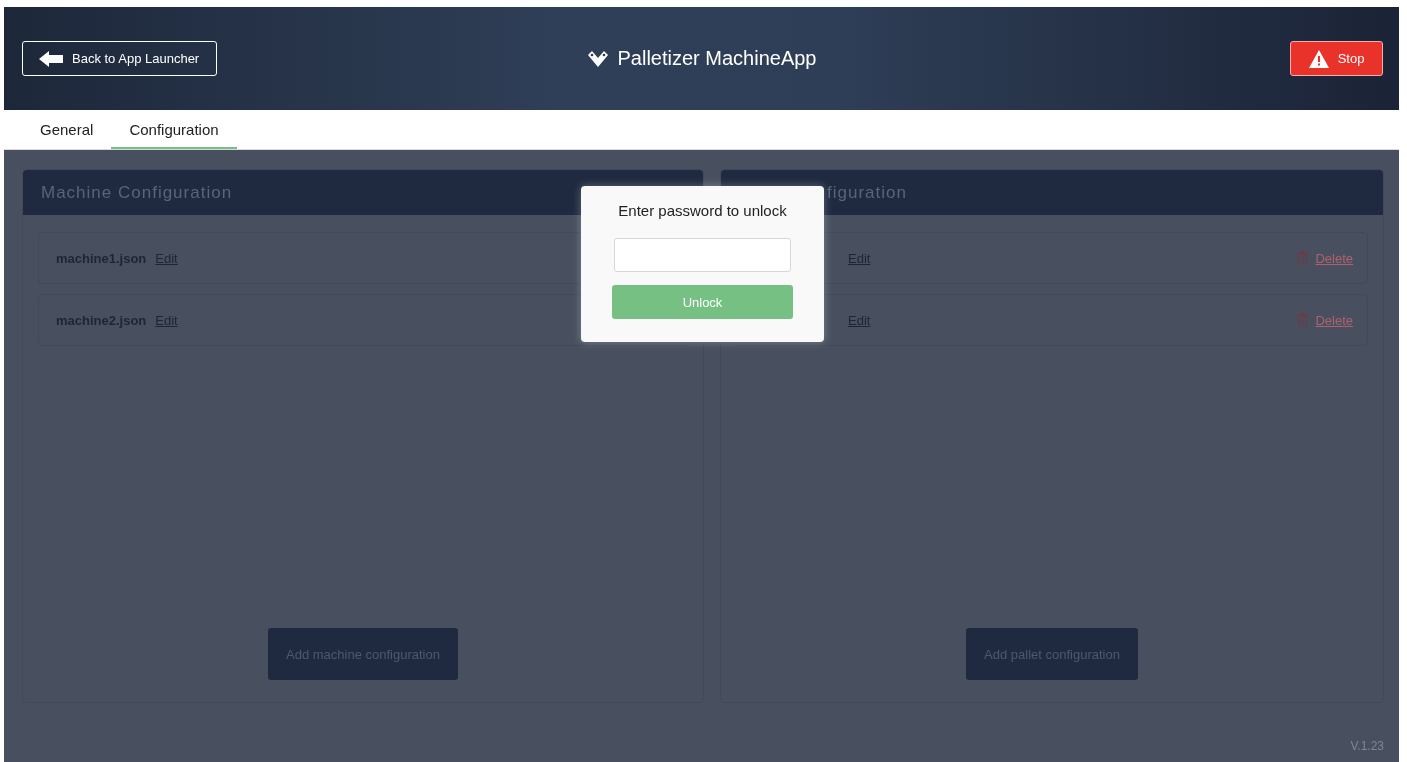  What do you see at coordinates (1318, 58) in the screenshot?
I see `warning-icon` at bounding box center [1318, 58].